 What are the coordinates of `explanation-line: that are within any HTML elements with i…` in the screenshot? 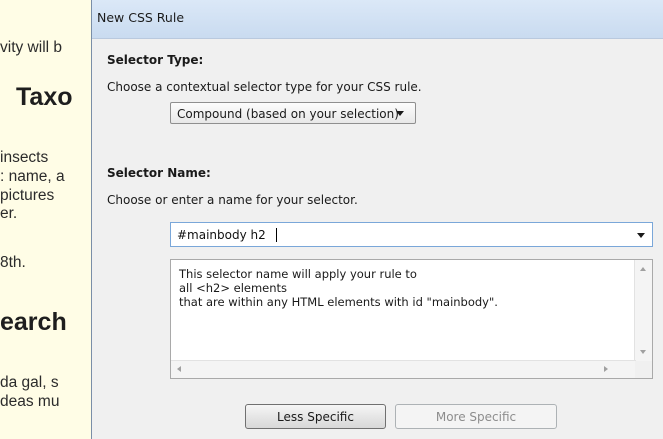 It's located at (338, 302).